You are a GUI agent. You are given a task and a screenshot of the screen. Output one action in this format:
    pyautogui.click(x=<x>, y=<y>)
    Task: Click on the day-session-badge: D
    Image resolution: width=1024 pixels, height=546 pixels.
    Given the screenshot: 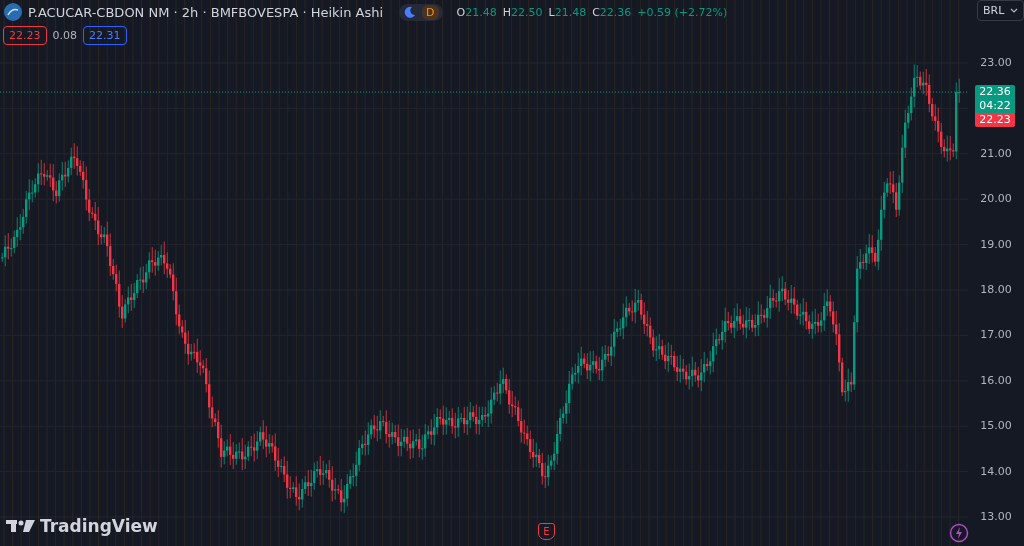 What is the action you would take?
    pyautogui.click(x=430, y=12)
    